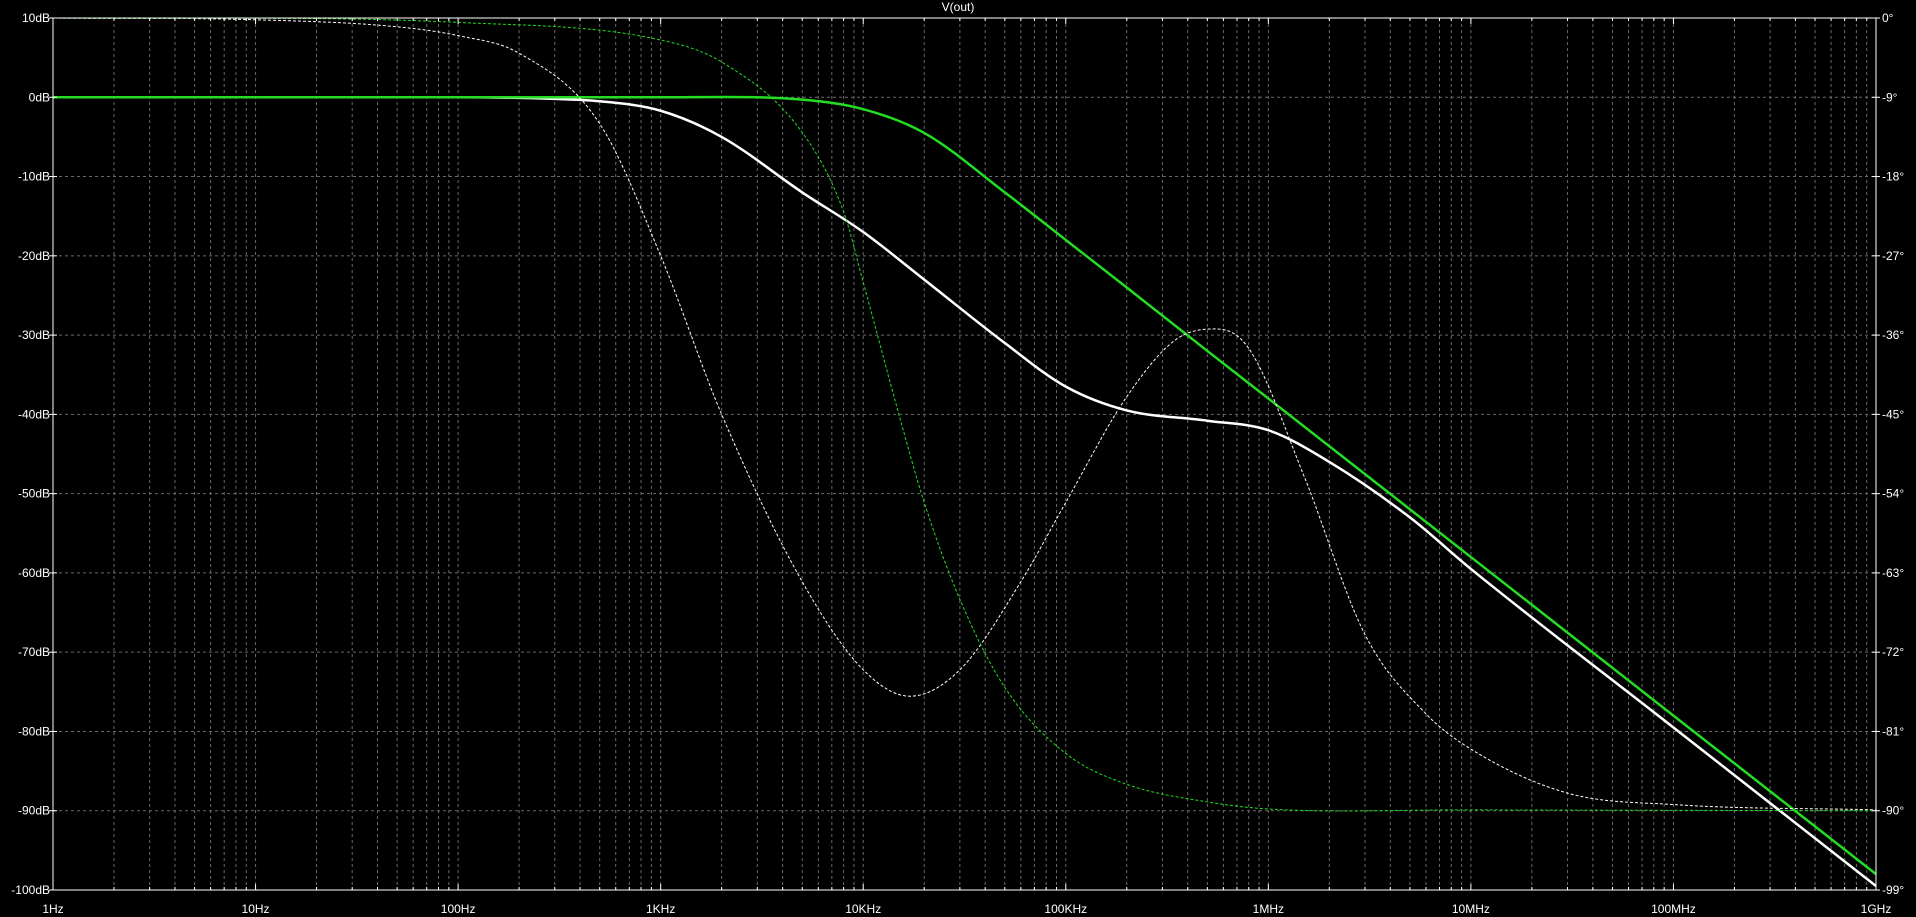 The width and height of the screenshot is (1916, 917). What do you see at coordinates (1065, 909) in the screenshot?
I see `x-tick-label: 100KHz` at bounding box center [1065, 909].